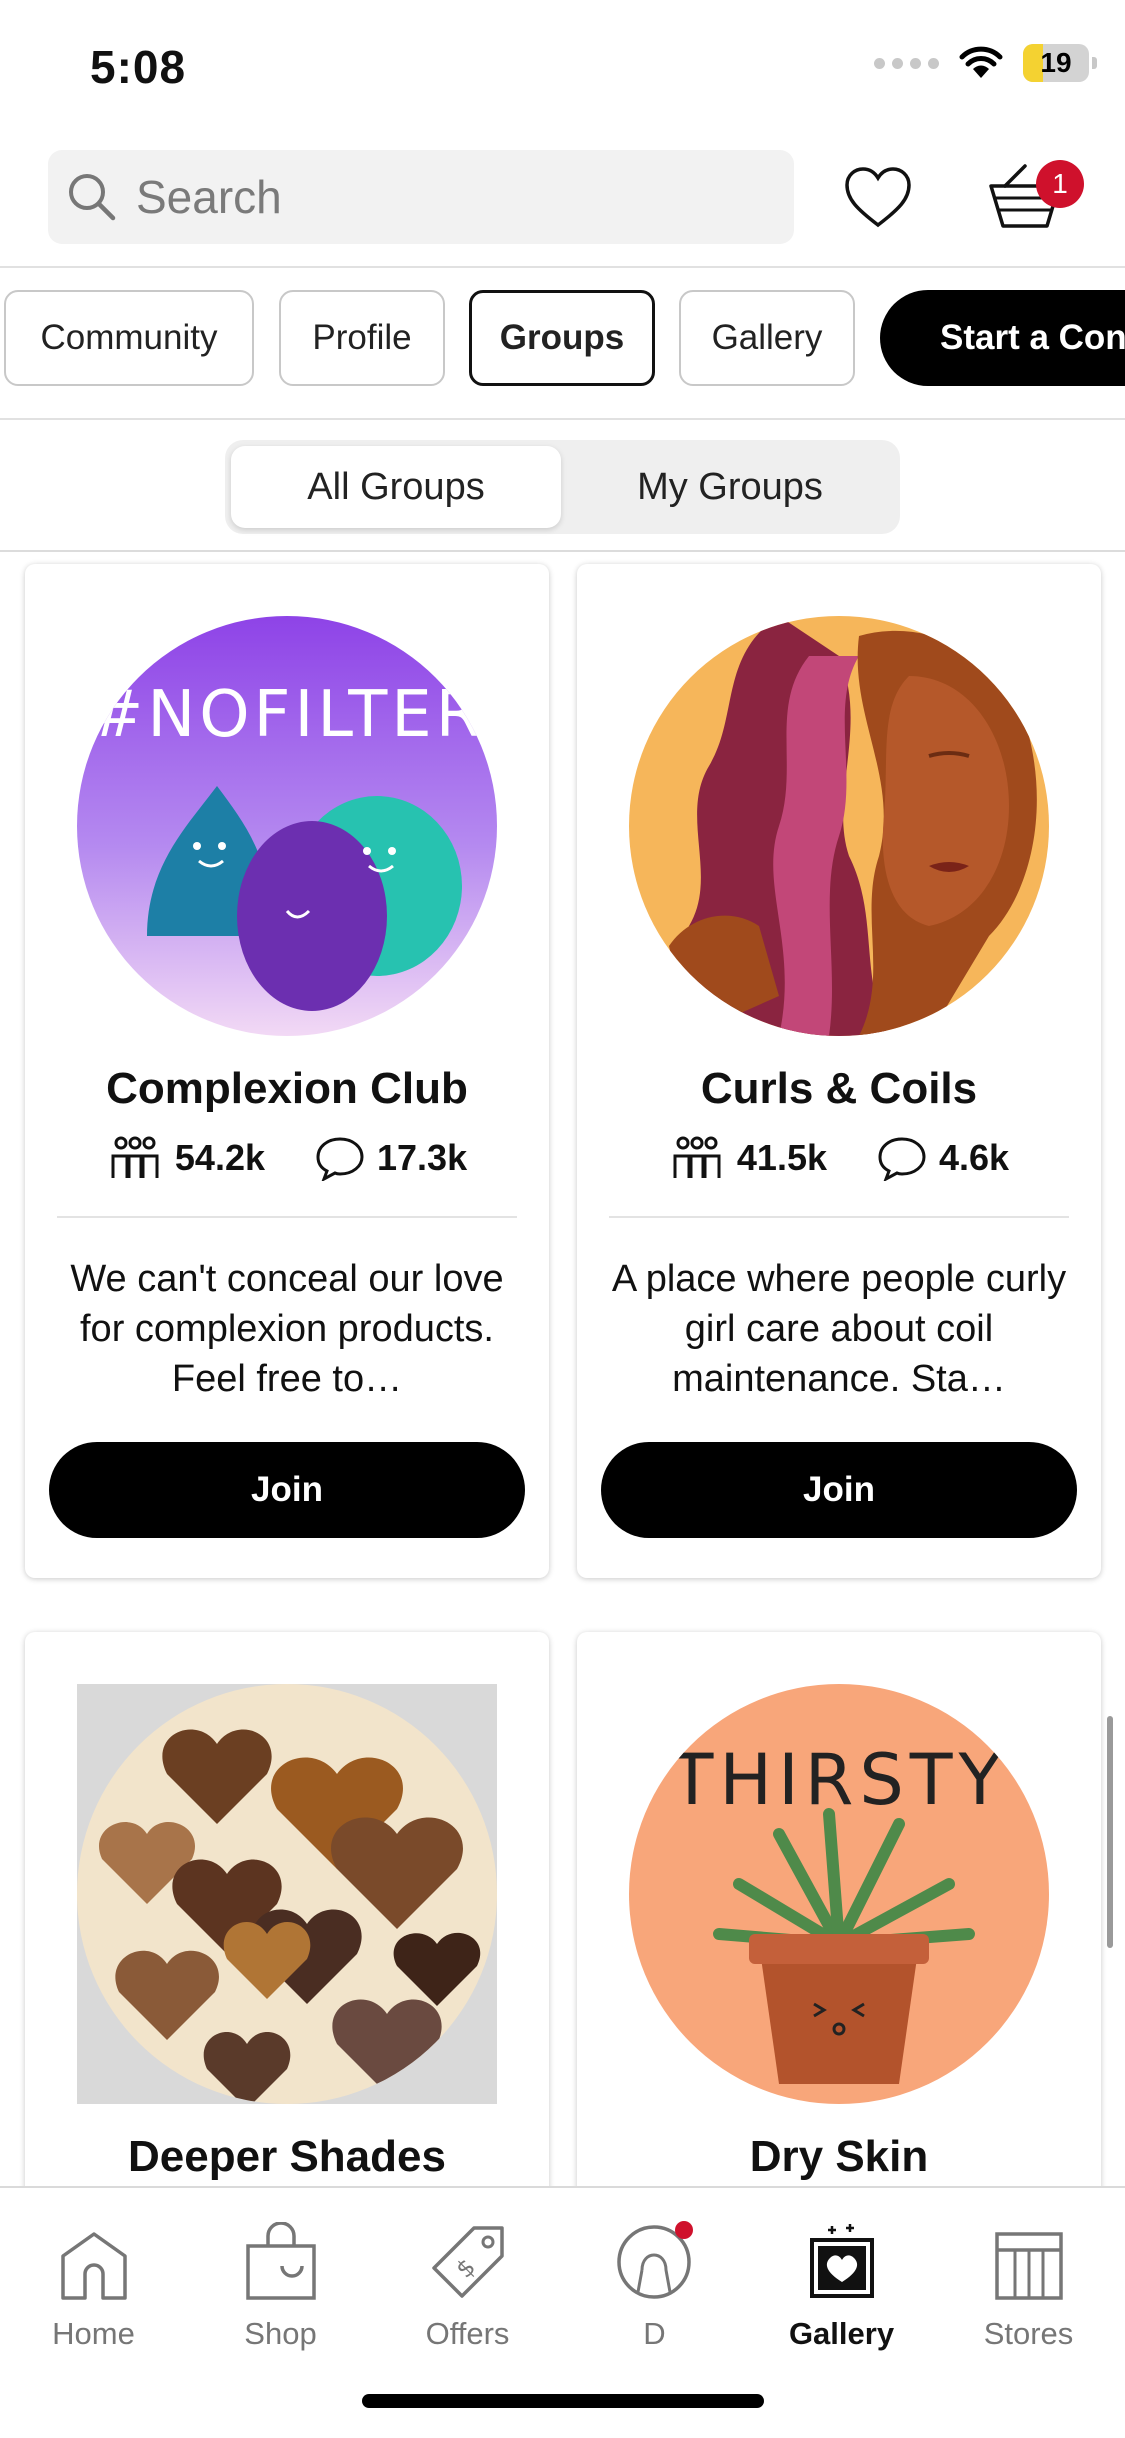 This screenshot has height=2438, width=1125. I want to click on chip-community: Community, so click(129, 338).